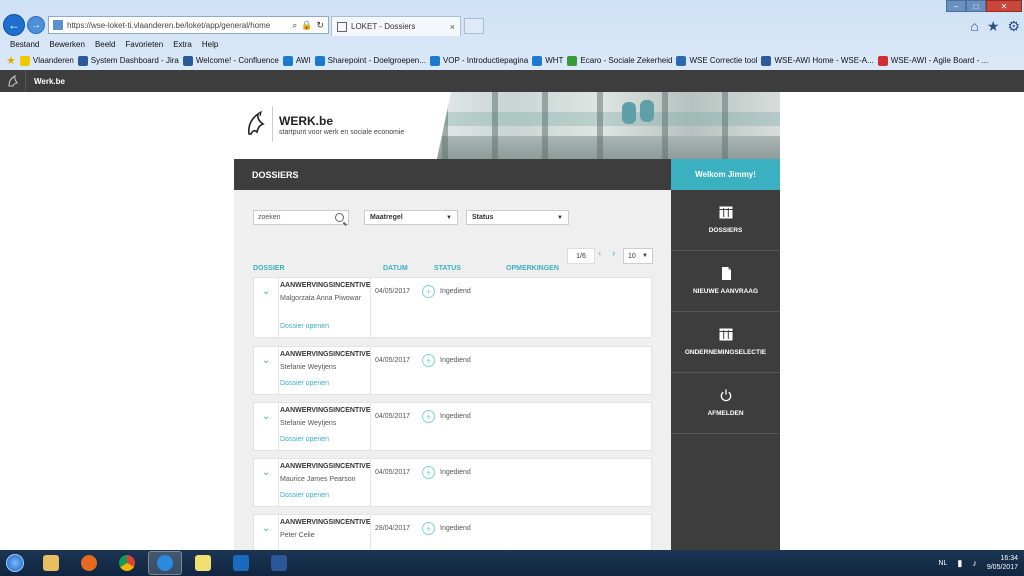 Image resolution: width=1024 pixels, height=576 pixels. Describe the element at coordinates (144, 44) in the screenshot. I see `menu-favorieten: Favorieten` at that location.